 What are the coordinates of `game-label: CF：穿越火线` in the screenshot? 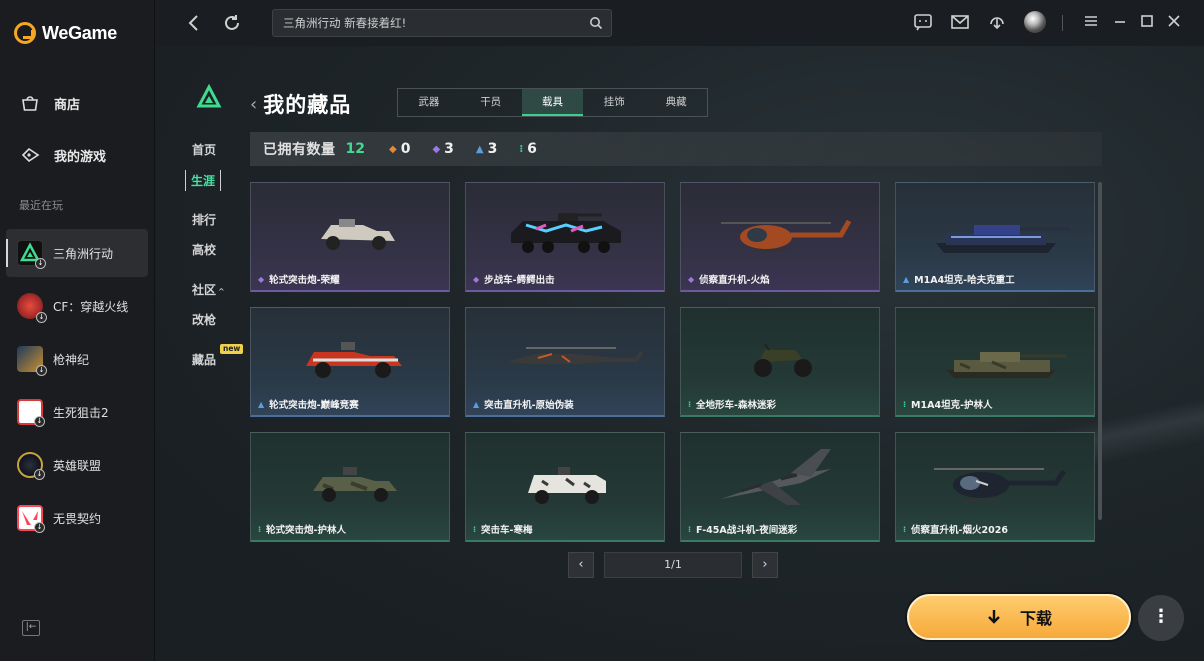 It's located at (91, 306).